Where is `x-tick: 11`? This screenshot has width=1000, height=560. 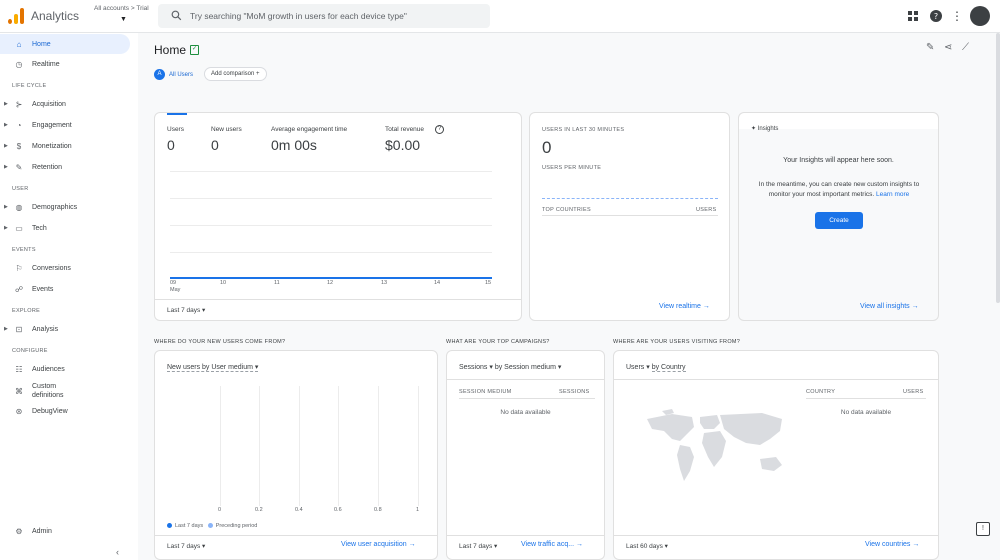
x-tick: 11 is located at coordinates (277, 283).